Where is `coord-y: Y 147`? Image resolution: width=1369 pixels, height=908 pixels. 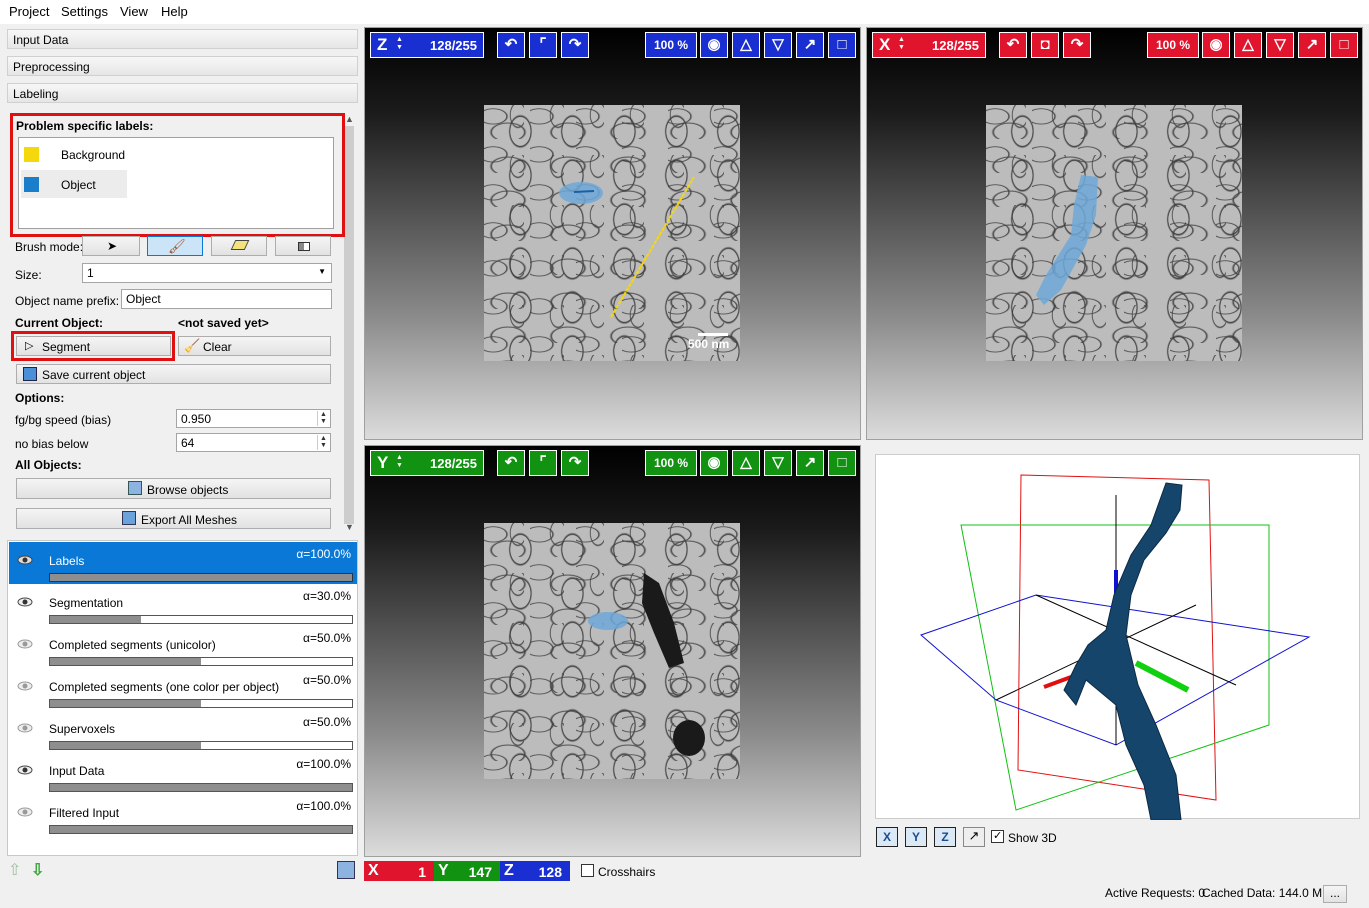 coord-y: Y 147 is located at coordinates (467, 871).